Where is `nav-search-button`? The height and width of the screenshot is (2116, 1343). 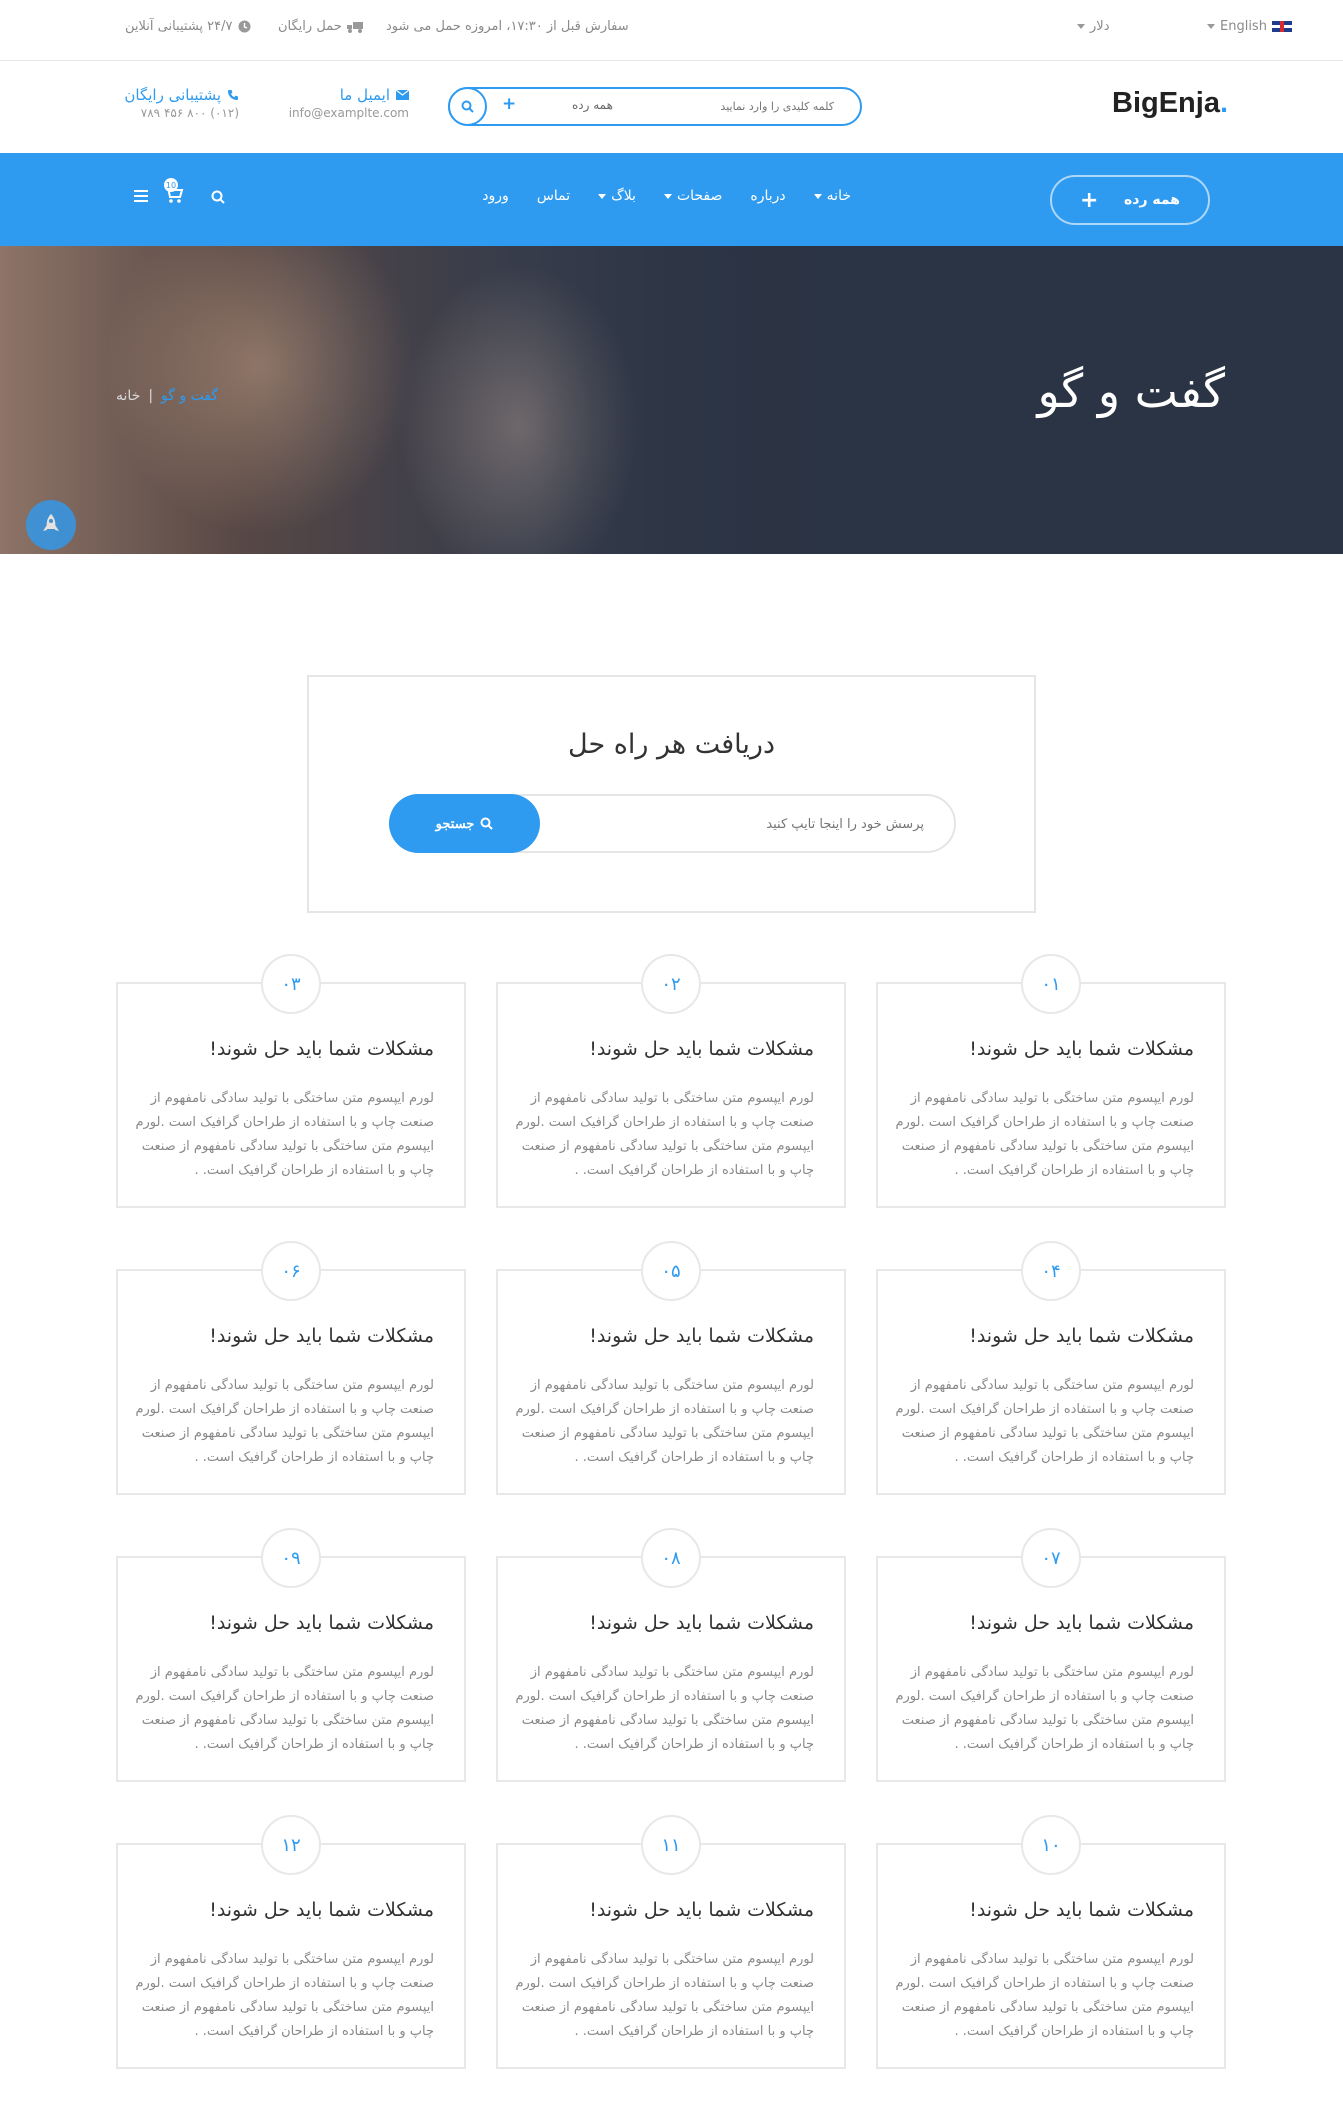
nav-search-button is located at coordinates (218, 195).